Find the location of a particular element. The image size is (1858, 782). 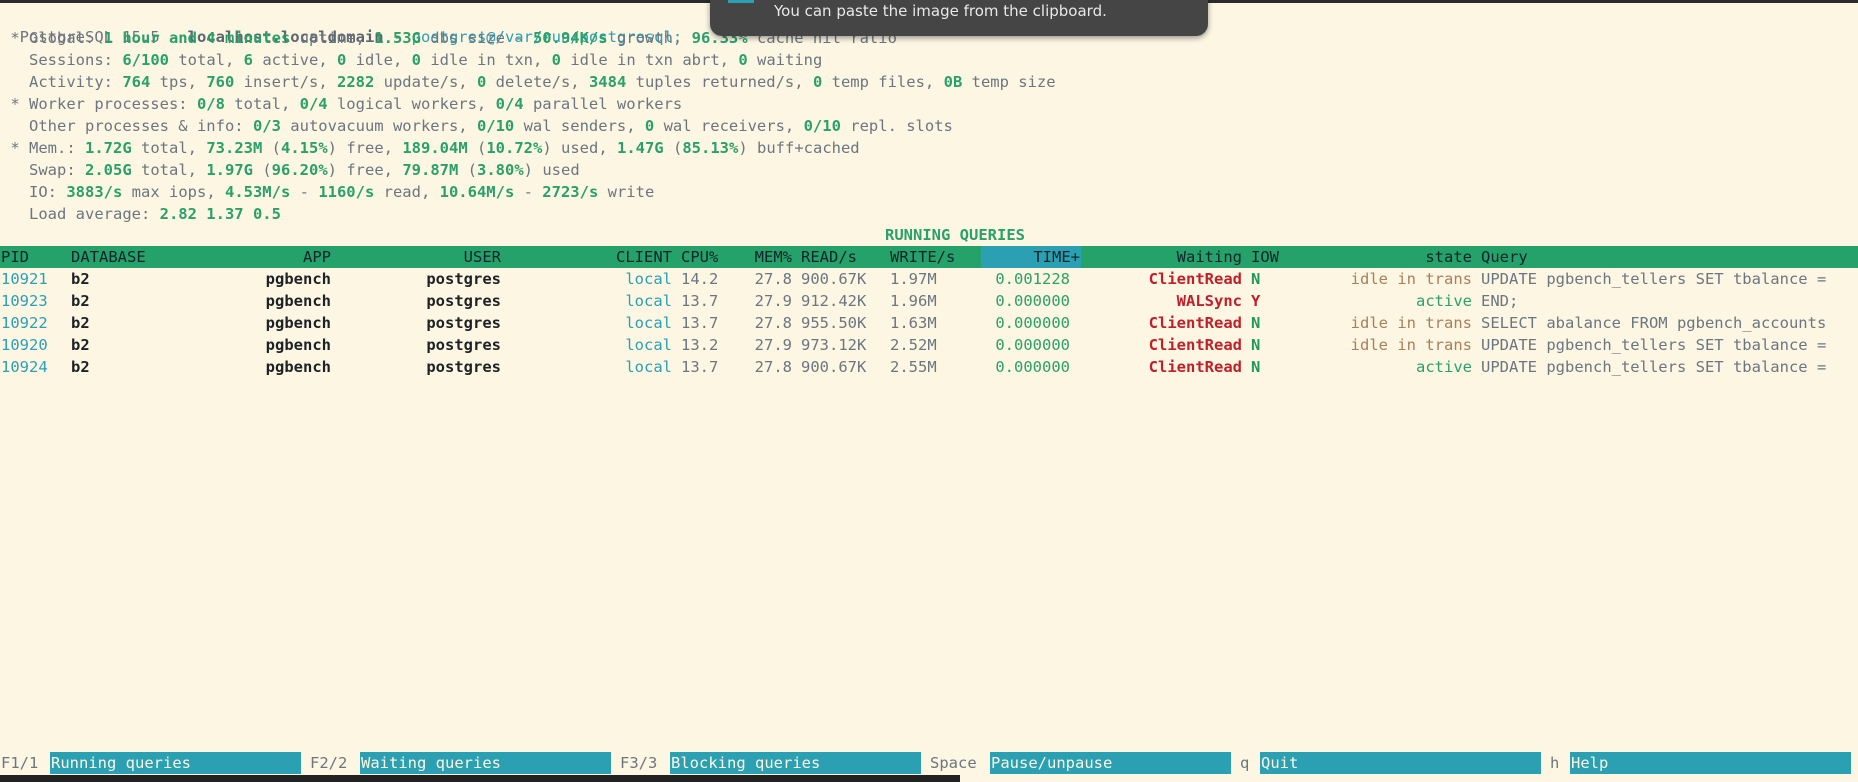

time: 0.000000 is located at coordinates (1032, 345).